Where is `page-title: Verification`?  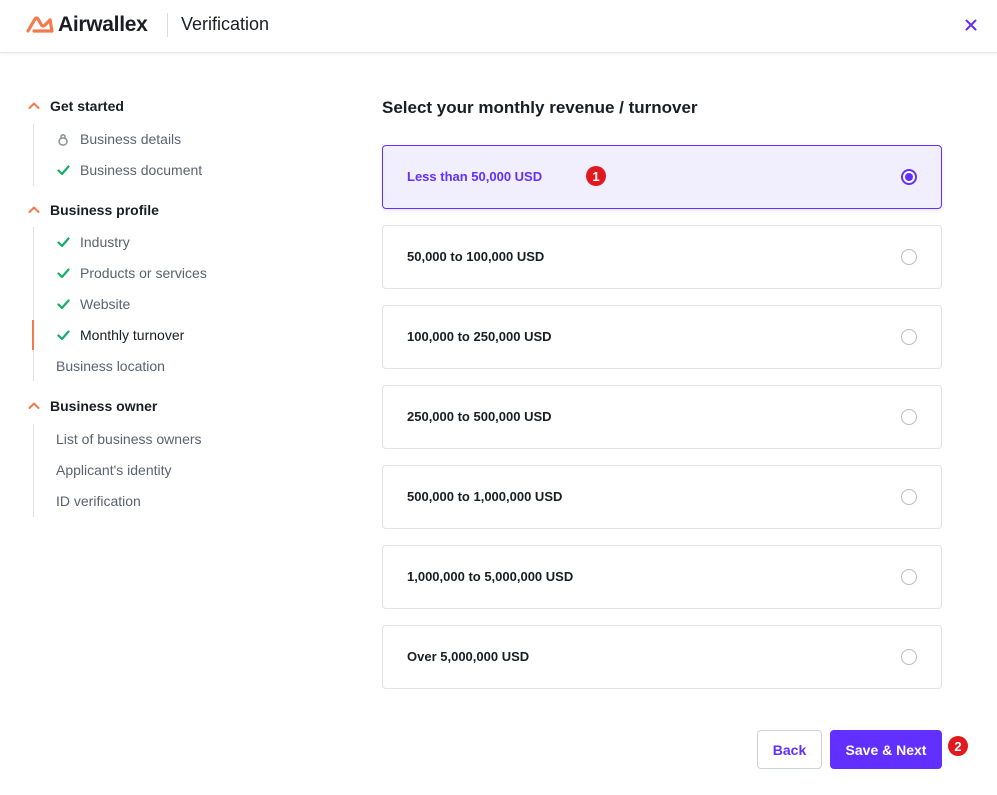
page-title: Verification is located at coordinates (225, 24).